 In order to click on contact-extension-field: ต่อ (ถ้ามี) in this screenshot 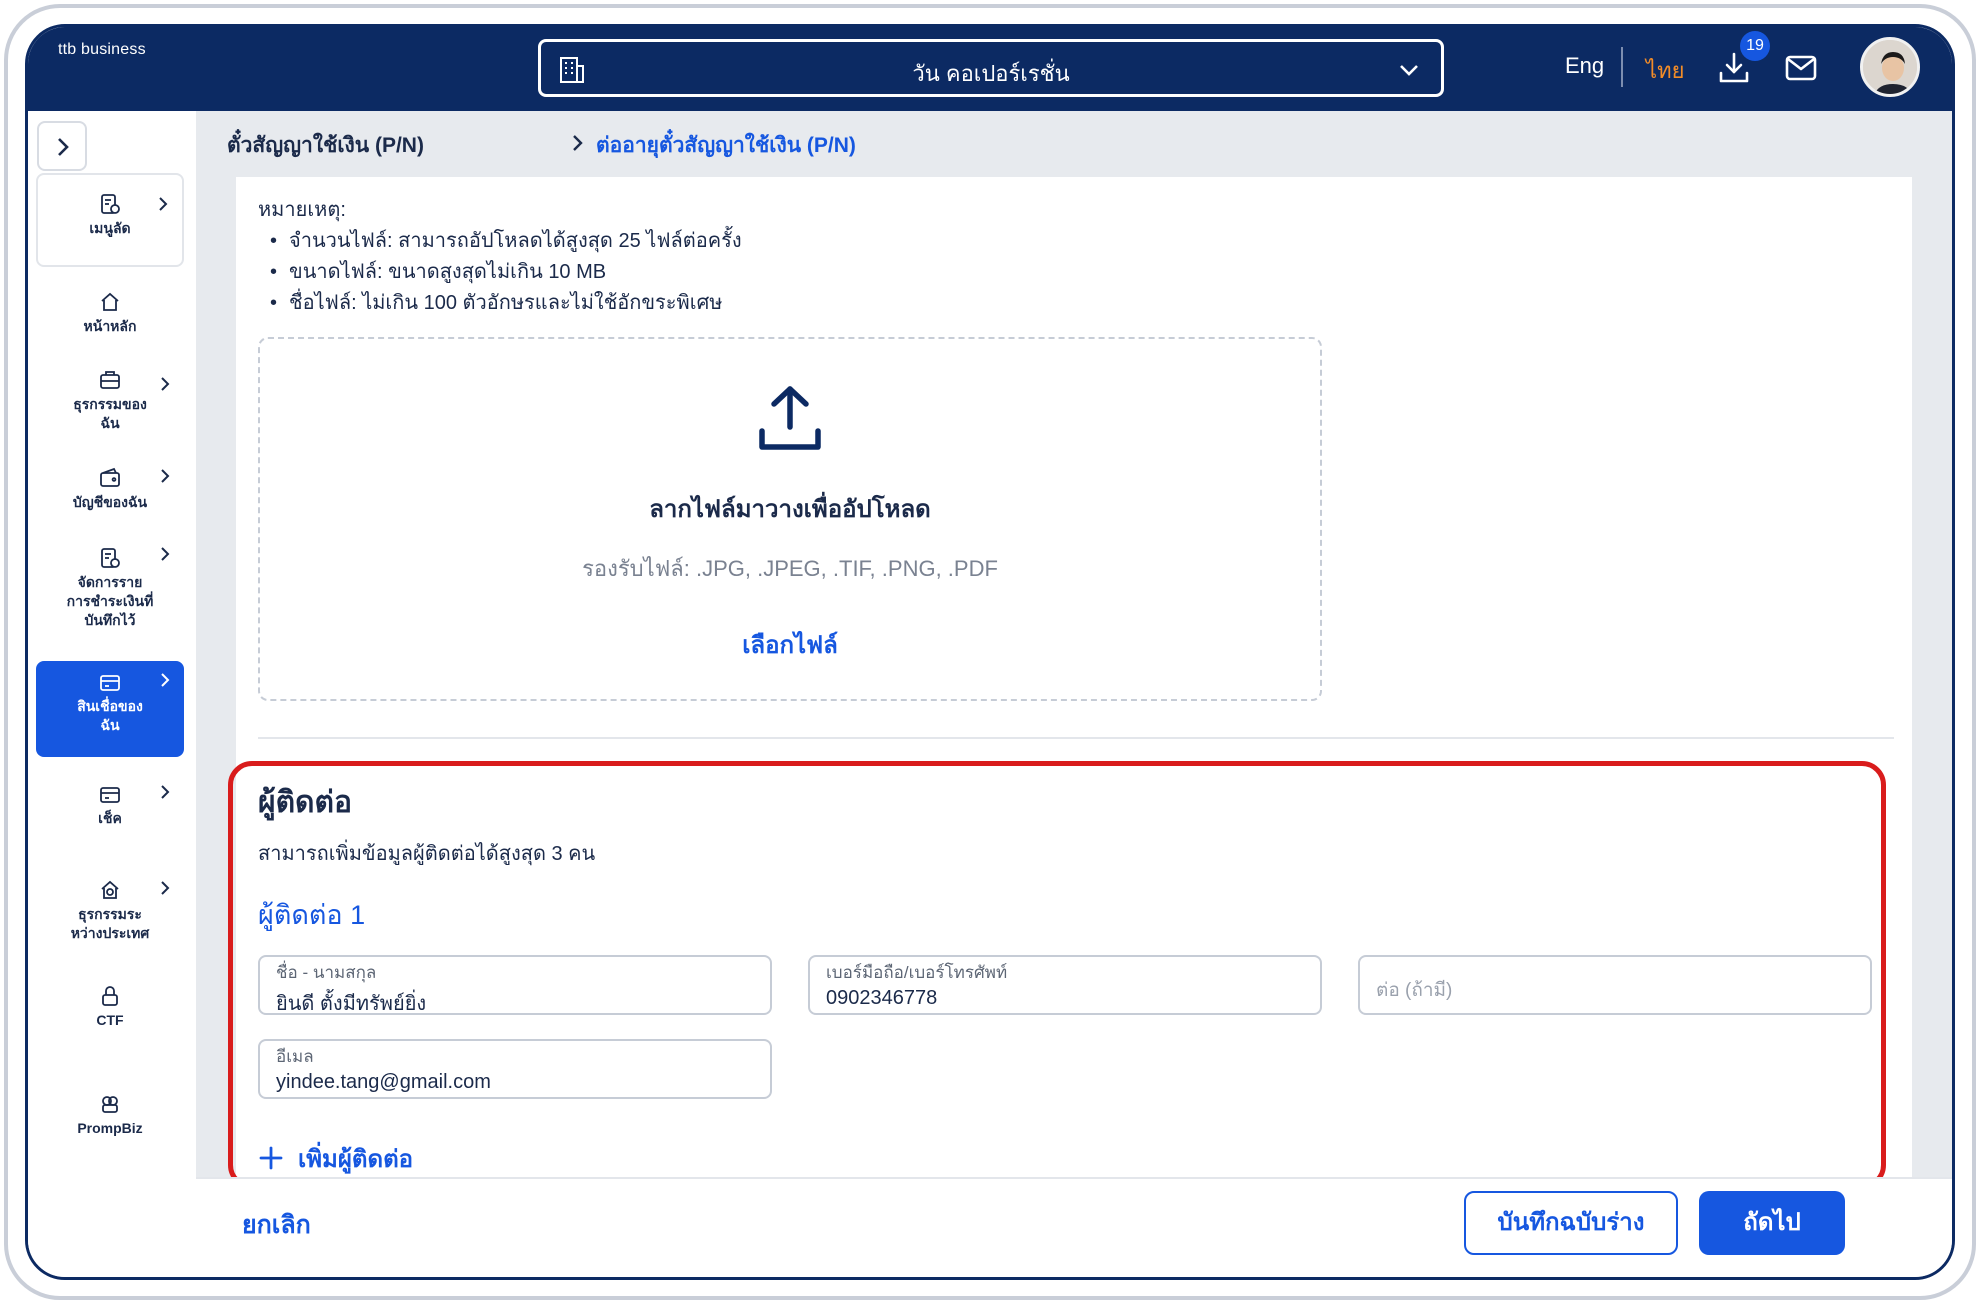, I will do `click(1615, 985)`.